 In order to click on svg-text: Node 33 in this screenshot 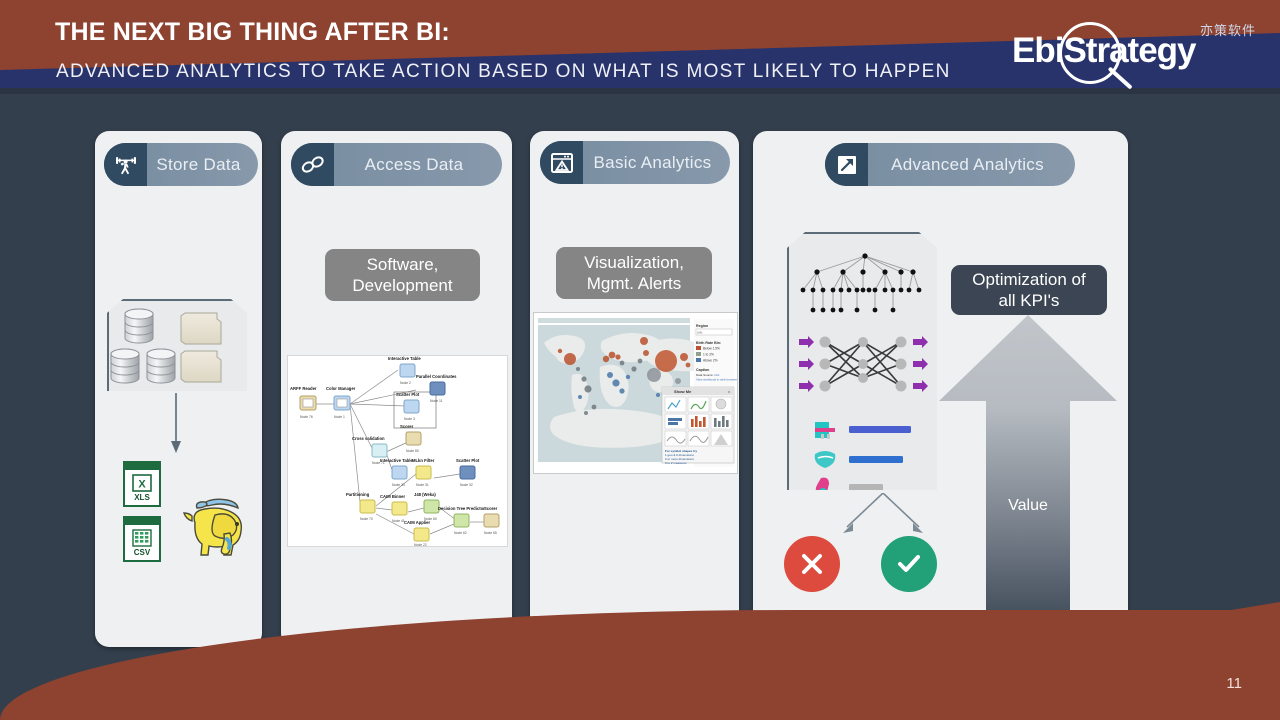, I will do `click(398, 485)`.